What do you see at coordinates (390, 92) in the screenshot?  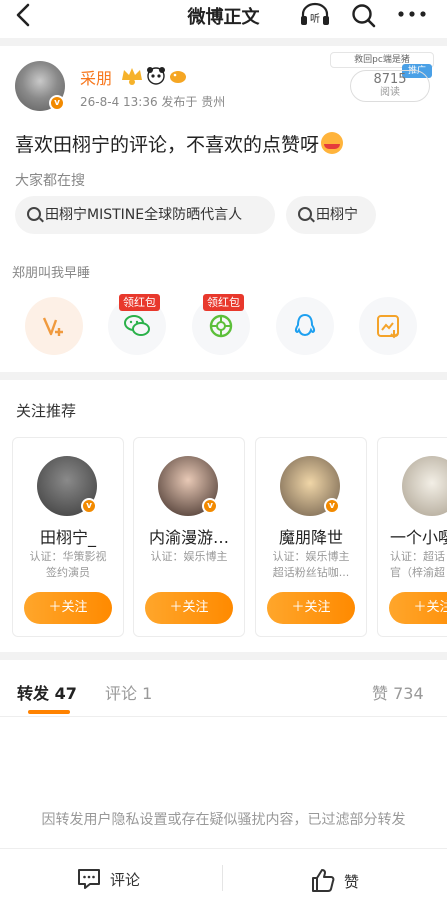 I see `read-label: 阅读` at bounding box center [390, 92].